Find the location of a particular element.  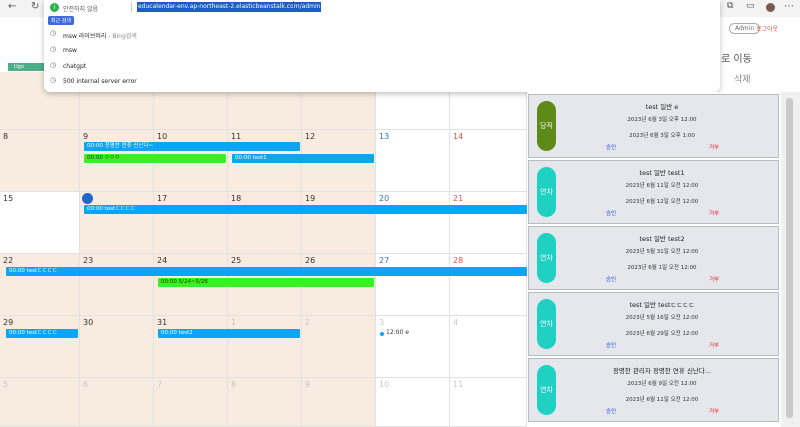

day-number: 13 is located at coordinates (384, 136).